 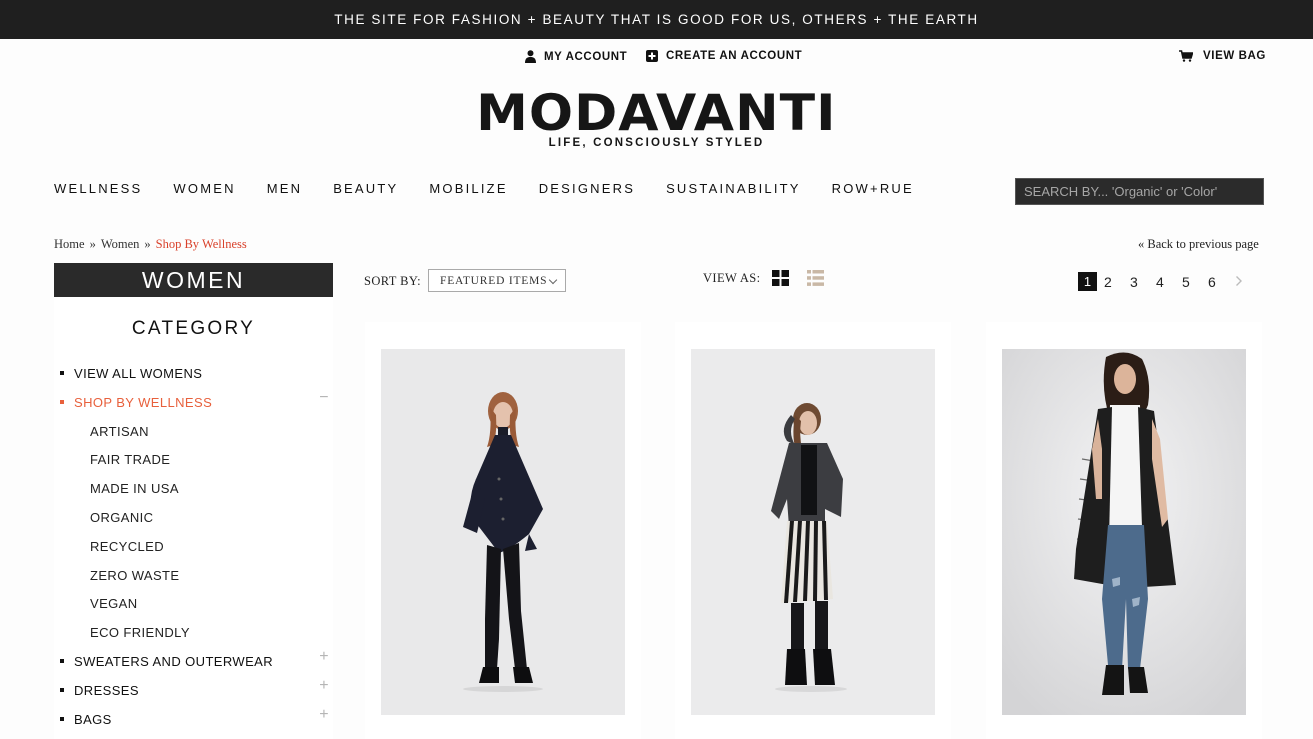 What do you see at coordinates (1139, 191) in the screenshot?
I see `search-input` at bounding box center [1139, 191].